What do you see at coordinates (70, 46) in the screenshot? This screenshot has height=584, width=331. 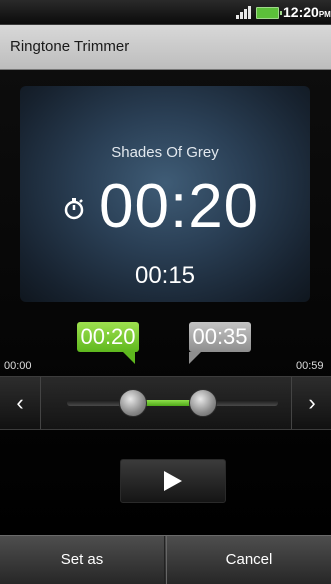 I see `page-title: Ringtone Trimmer` at bounding box center [70, 46].